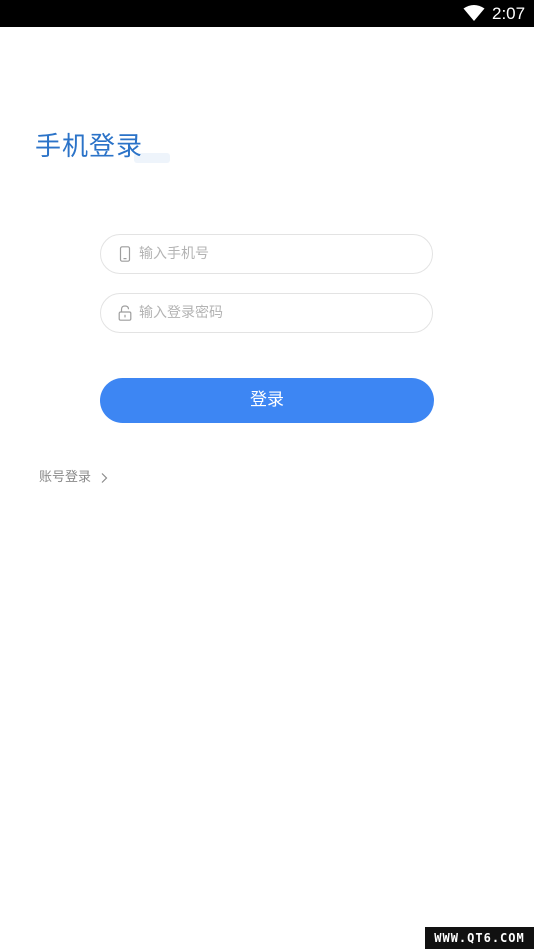  What do you see at coordinates (474, 13) in the screenshot?
I see `wifi-icon` at bounding box center [474, 13].